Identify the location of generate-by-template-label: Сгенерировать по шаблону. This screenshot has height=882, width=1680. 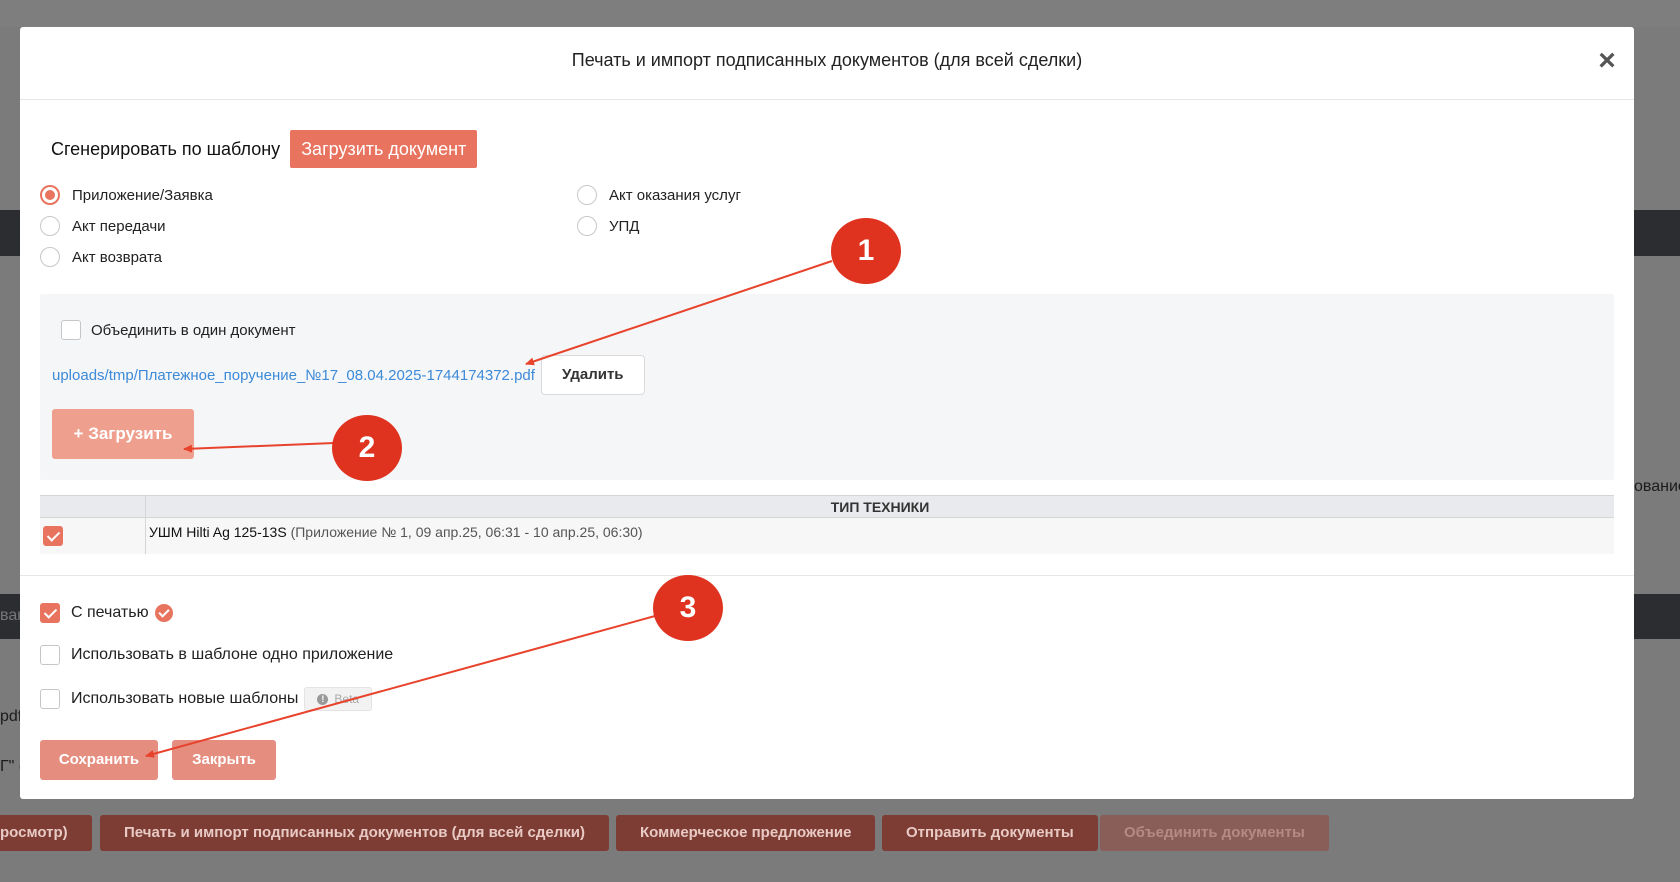
(166, 148).